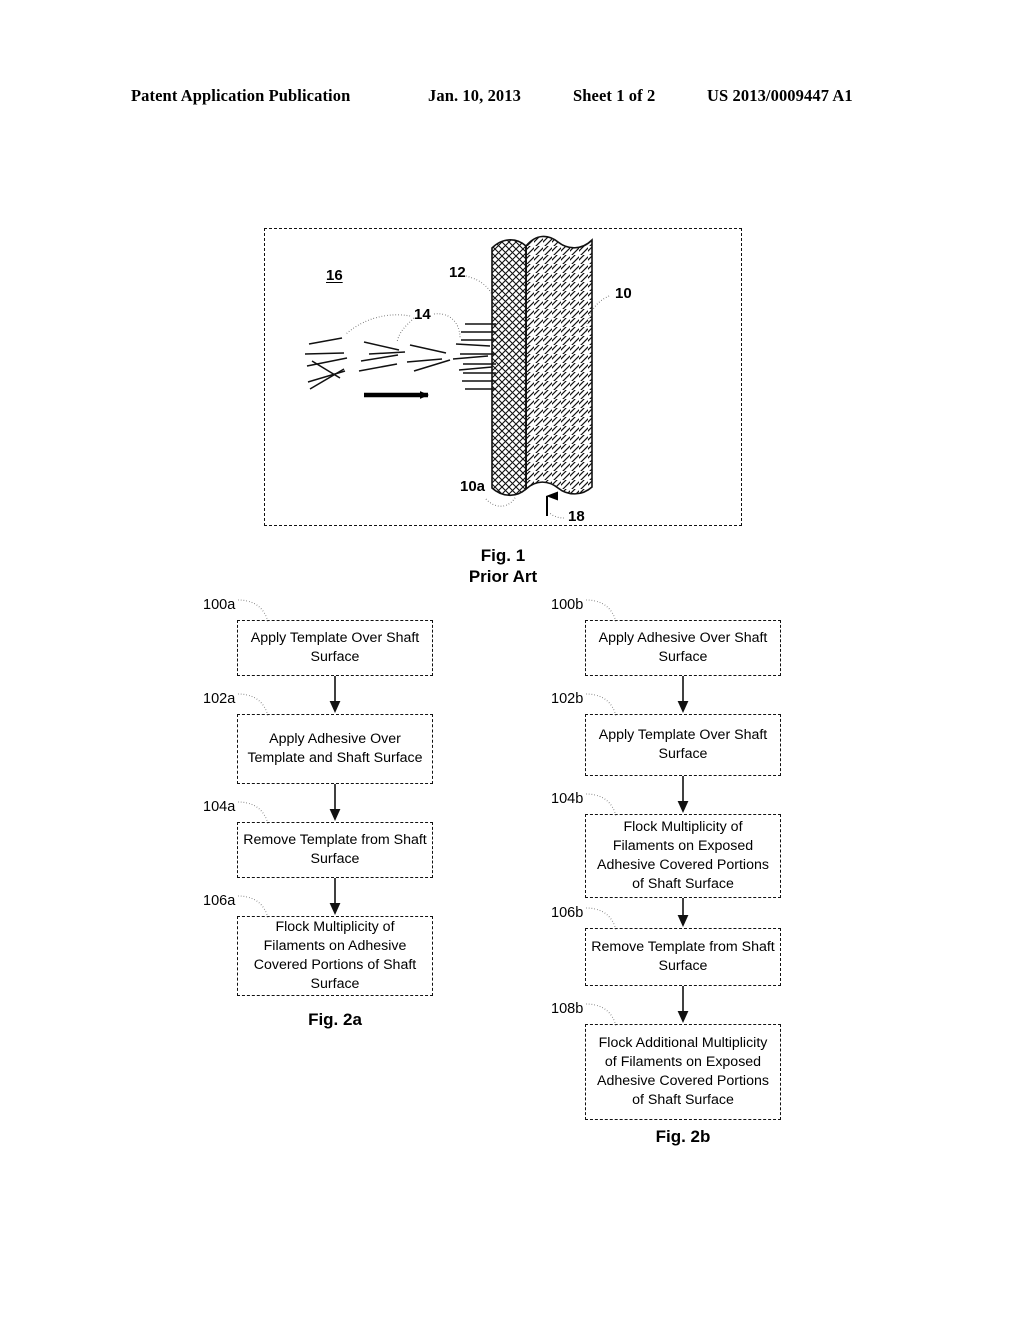  I want to click on refnum-14: 14, so click(422, 314).